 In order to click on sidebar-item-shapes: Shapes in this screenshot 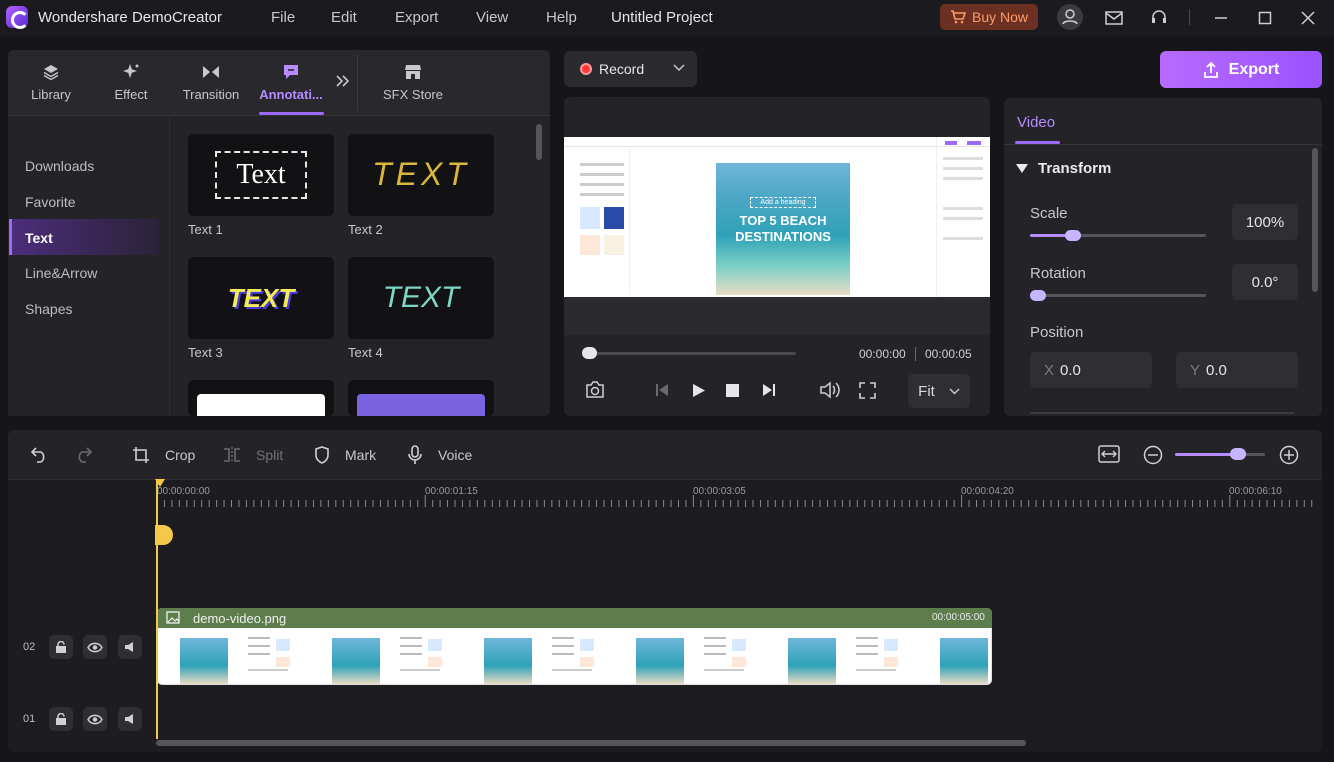, I will do `click(48, 309)`.